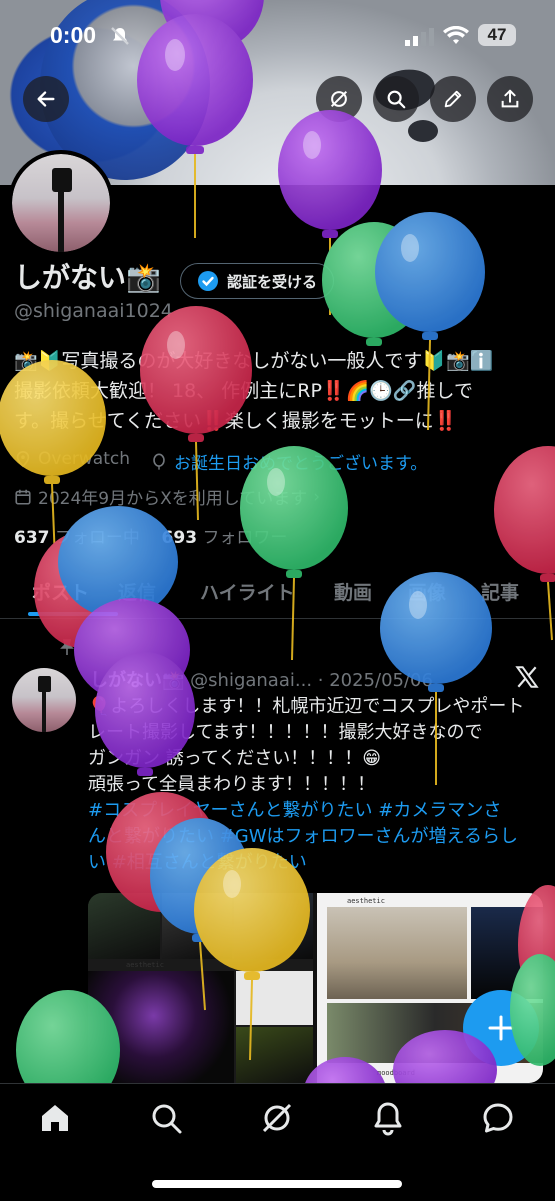  I want to click on tab-replies: 返信, so click(137, 591).